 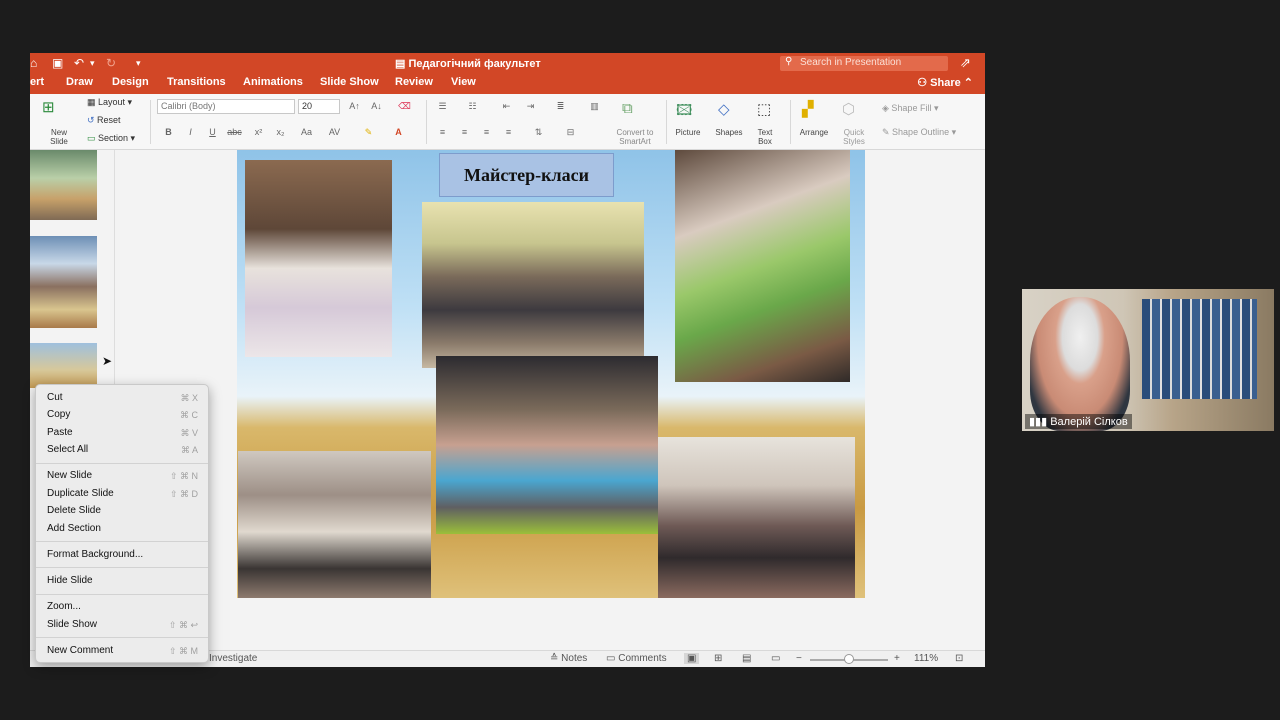 I want to click on redo-icon: ↻, so click(x=111, y=63).